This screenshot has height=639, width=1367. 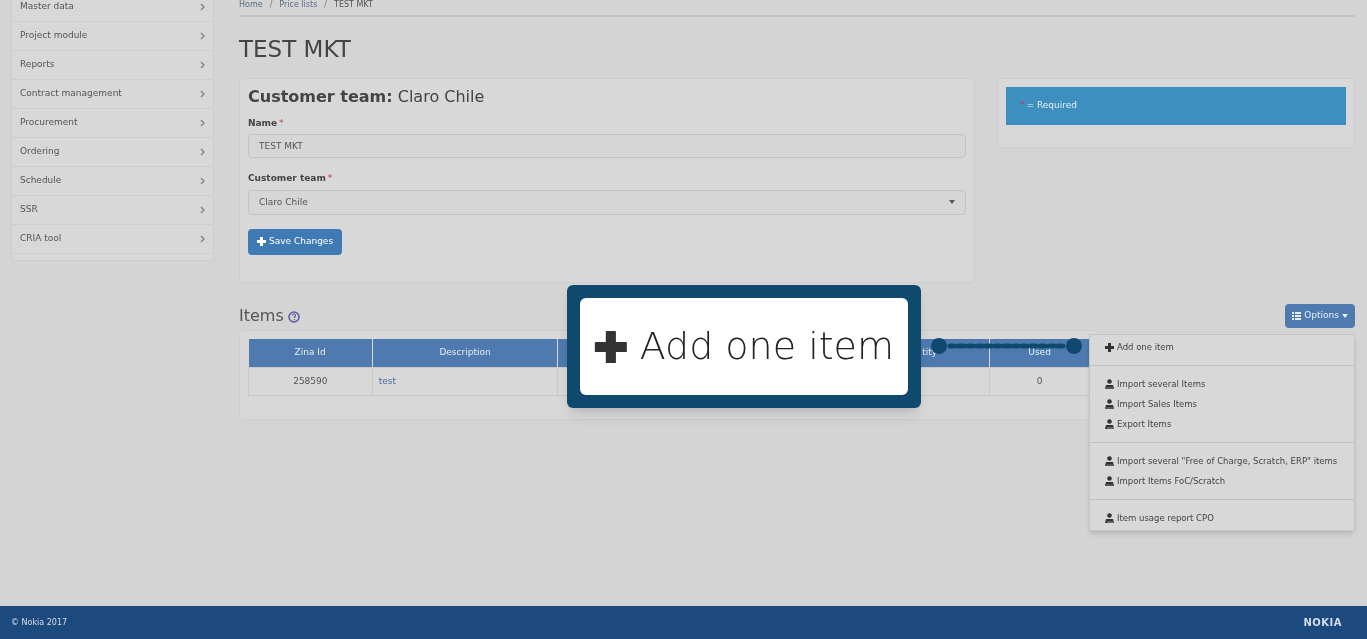 What do you see at coordinates (112, 239) in the screenshot?
I see `sidebar-item: CRIA tool` at bounding box center [112, 239].